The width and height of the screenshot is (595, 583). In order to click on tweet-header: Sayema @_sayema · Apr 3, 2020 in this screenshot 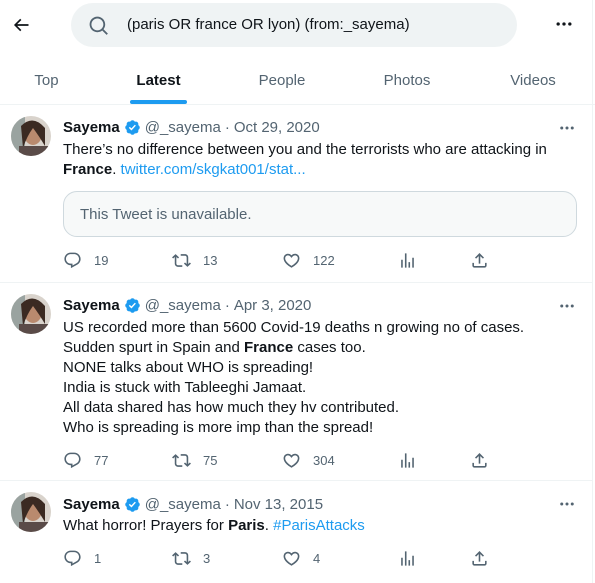, I will do `click(187, 305)`.